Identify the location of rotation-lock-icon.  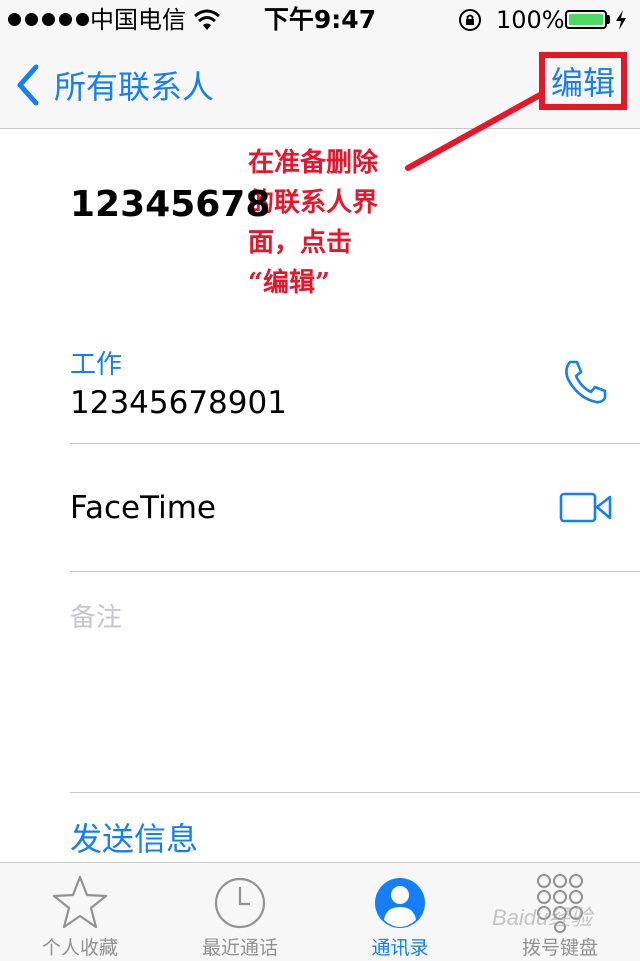
(470, 20).